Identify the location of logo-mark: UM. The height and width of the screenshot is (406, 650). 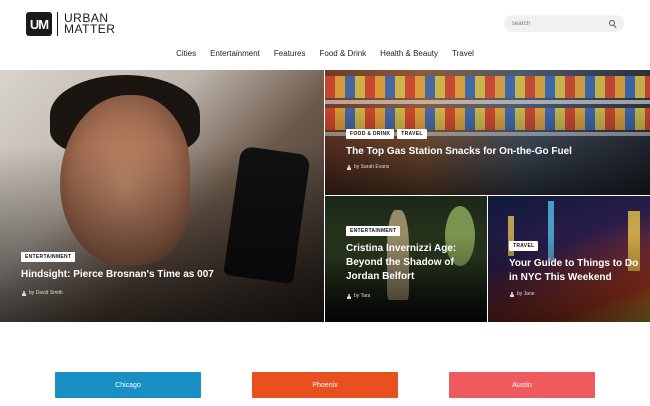
(39, 24).